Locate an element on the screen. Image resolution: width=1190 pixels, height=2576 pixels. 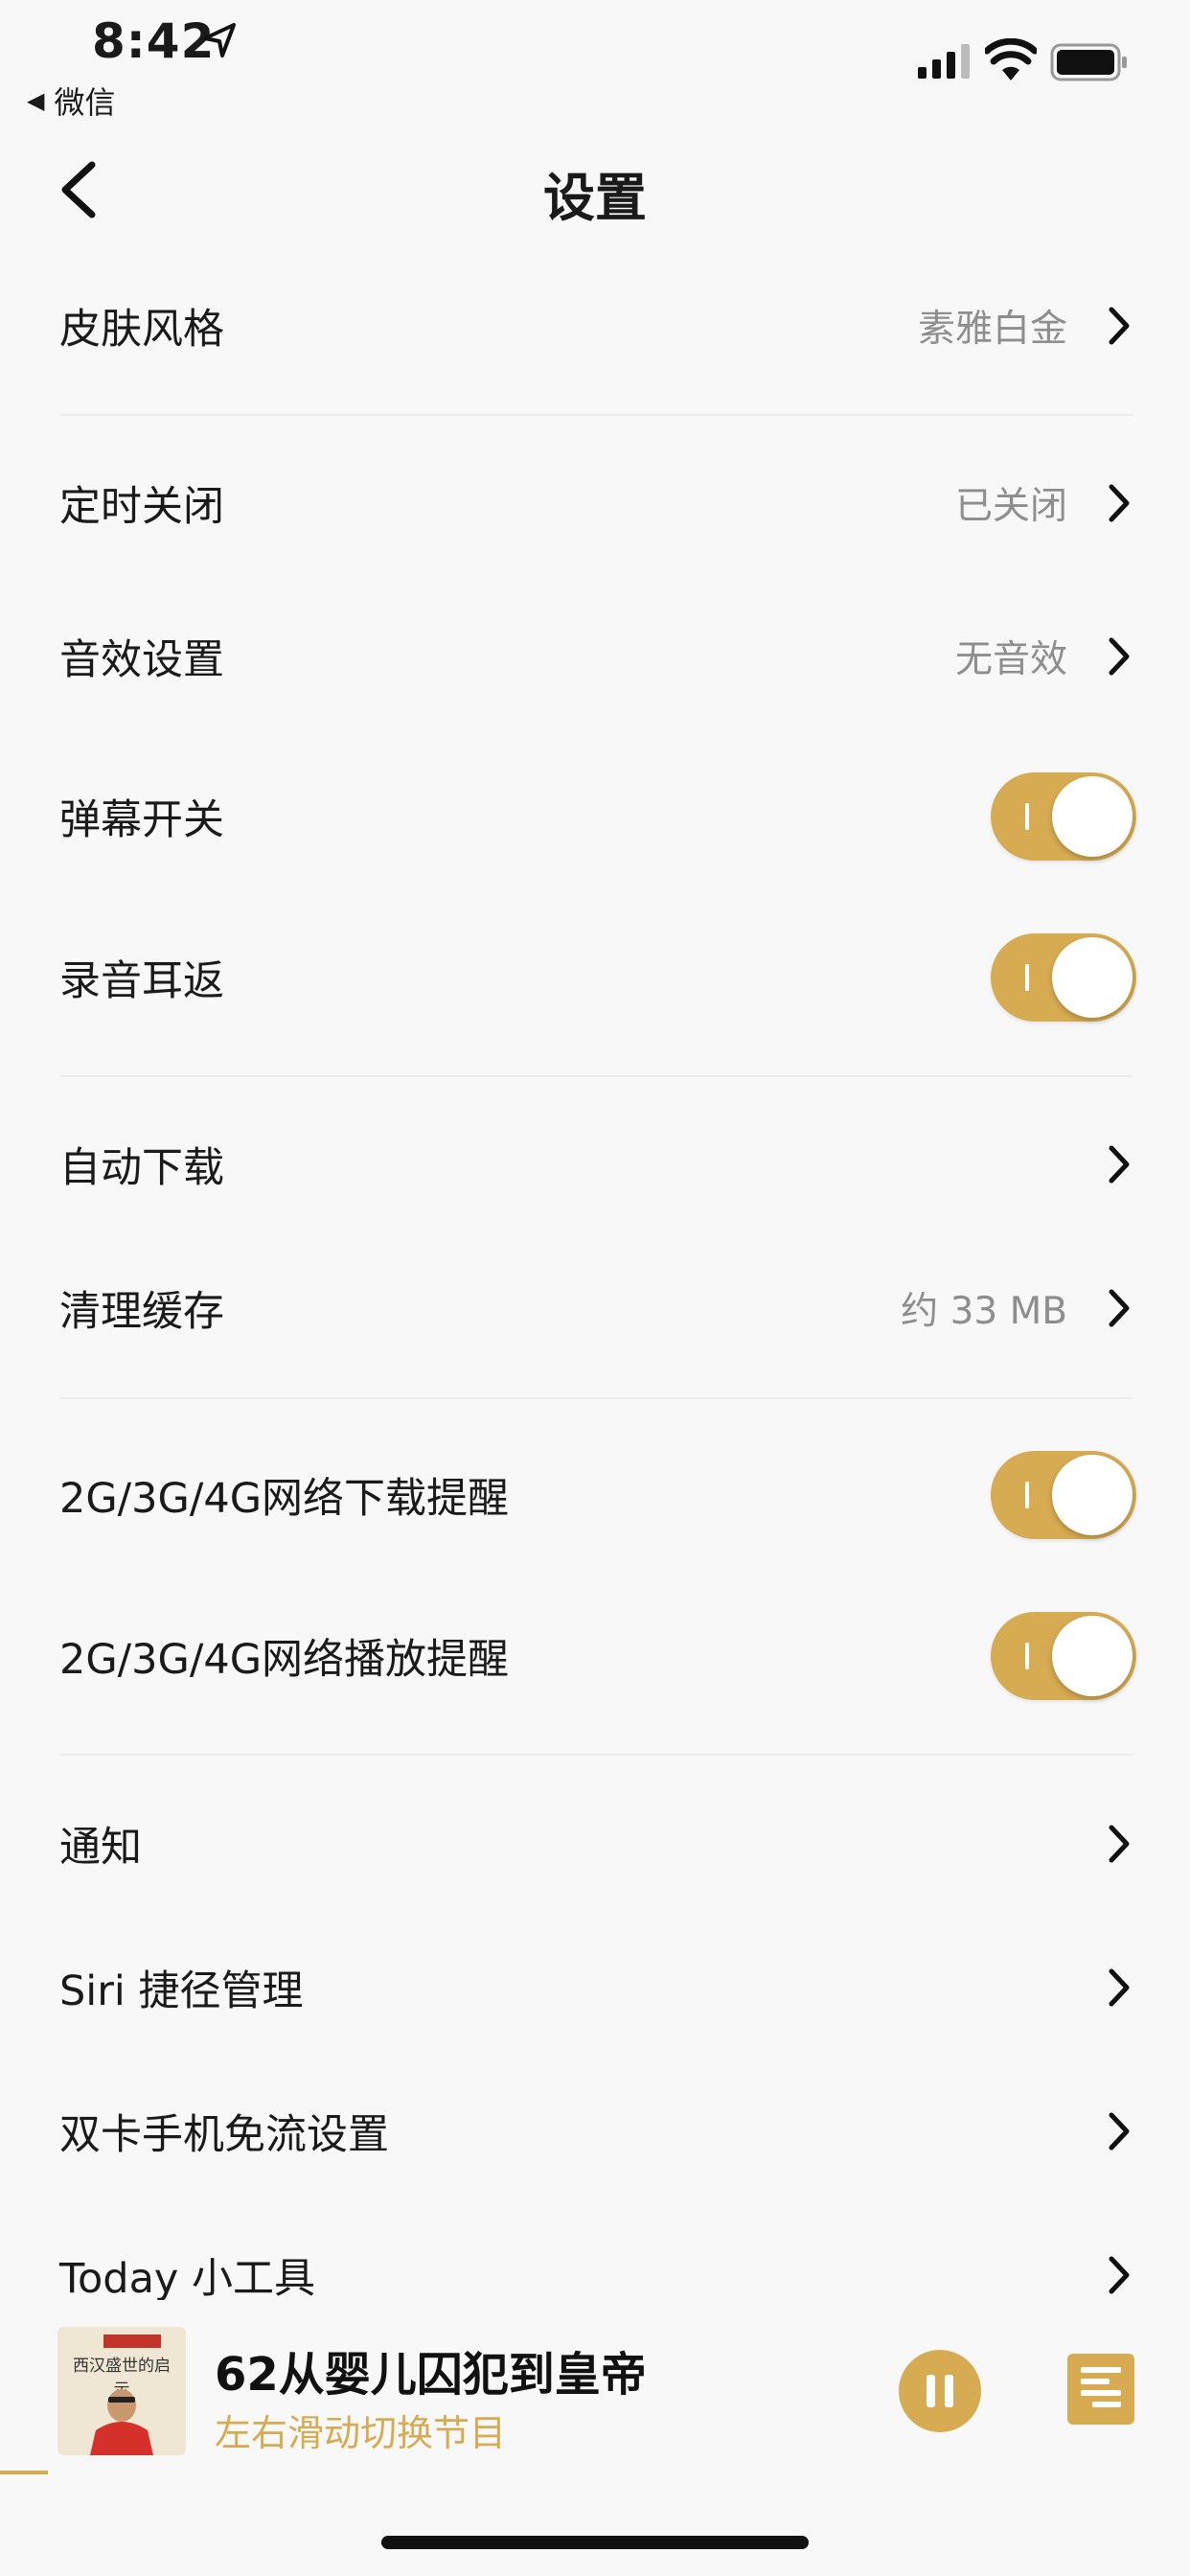
page-title: 设置 is located at coordinates (595, 198).